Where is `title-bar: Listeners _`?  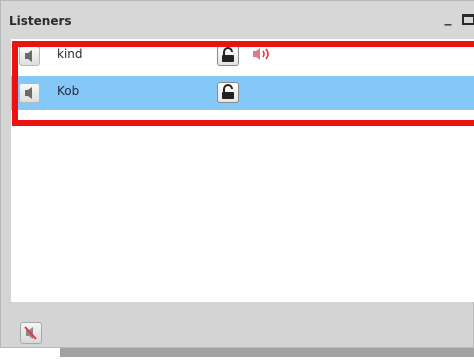
title-bar: Listeners _ is located at coordinates (237, 20).